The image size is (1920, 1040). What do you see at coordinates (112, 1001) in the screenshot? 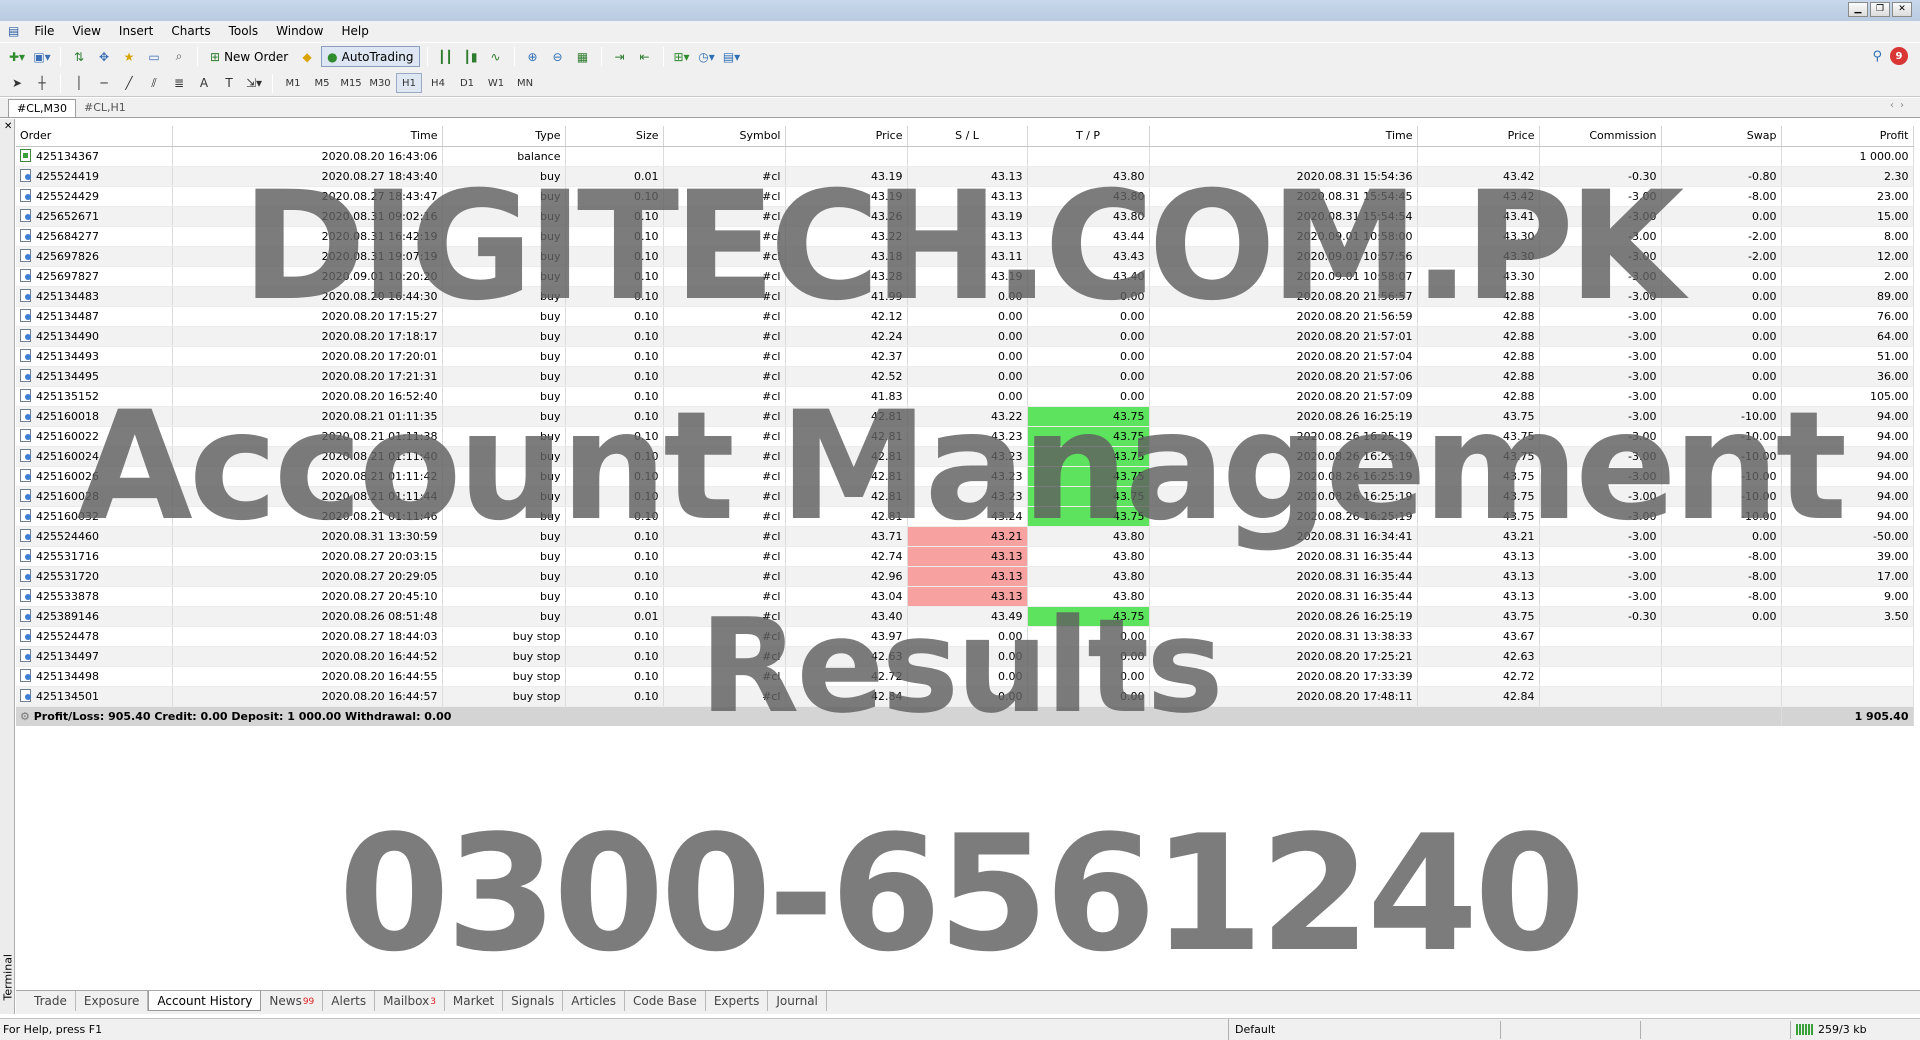
I see `terminal-tab-exposure: Exposure` at bounding box center [112, 1001].